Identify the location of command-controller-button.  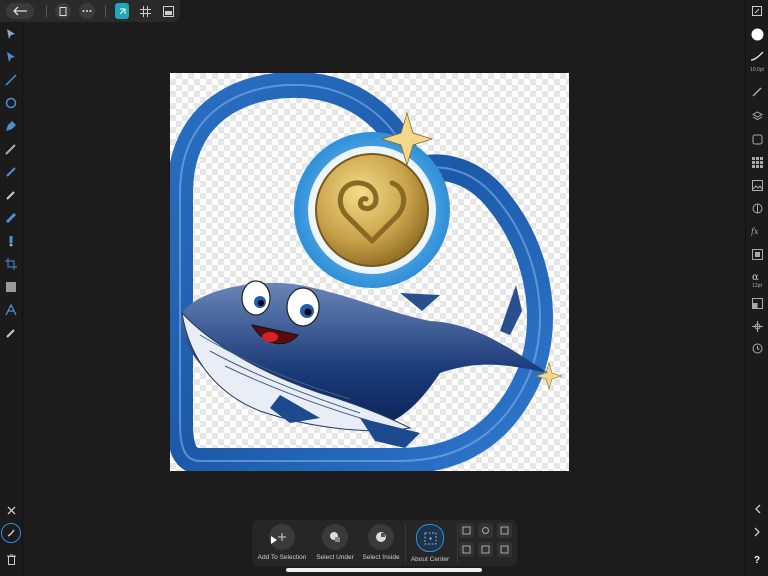
(11, 533).